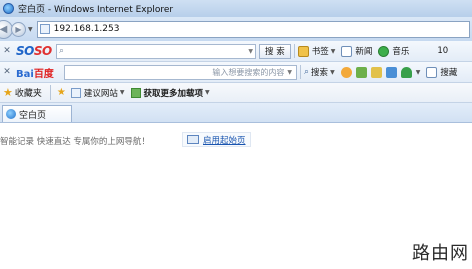  Describe the element at coordinates (96, 10) in the screenshot. I see `window-title: 空白页 - Windows Internet Explorer` at that location.